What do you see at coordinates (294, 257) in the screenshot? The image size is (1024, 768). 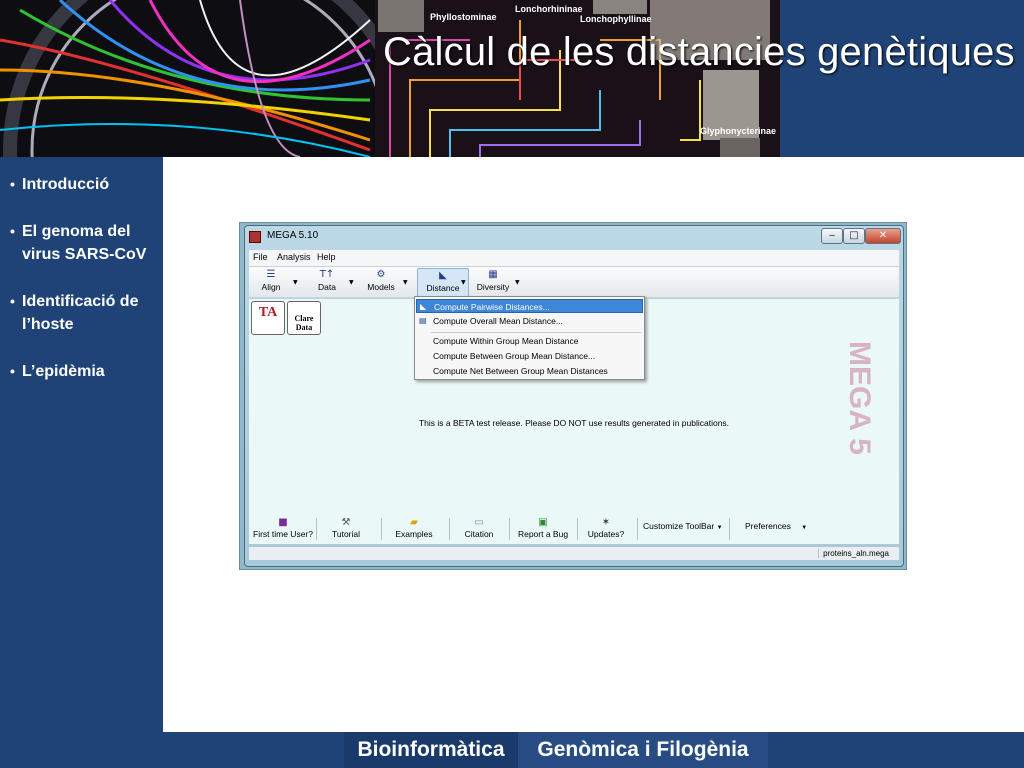 I see `menu-analysis: Analysis` at bounding box center [294, 257].